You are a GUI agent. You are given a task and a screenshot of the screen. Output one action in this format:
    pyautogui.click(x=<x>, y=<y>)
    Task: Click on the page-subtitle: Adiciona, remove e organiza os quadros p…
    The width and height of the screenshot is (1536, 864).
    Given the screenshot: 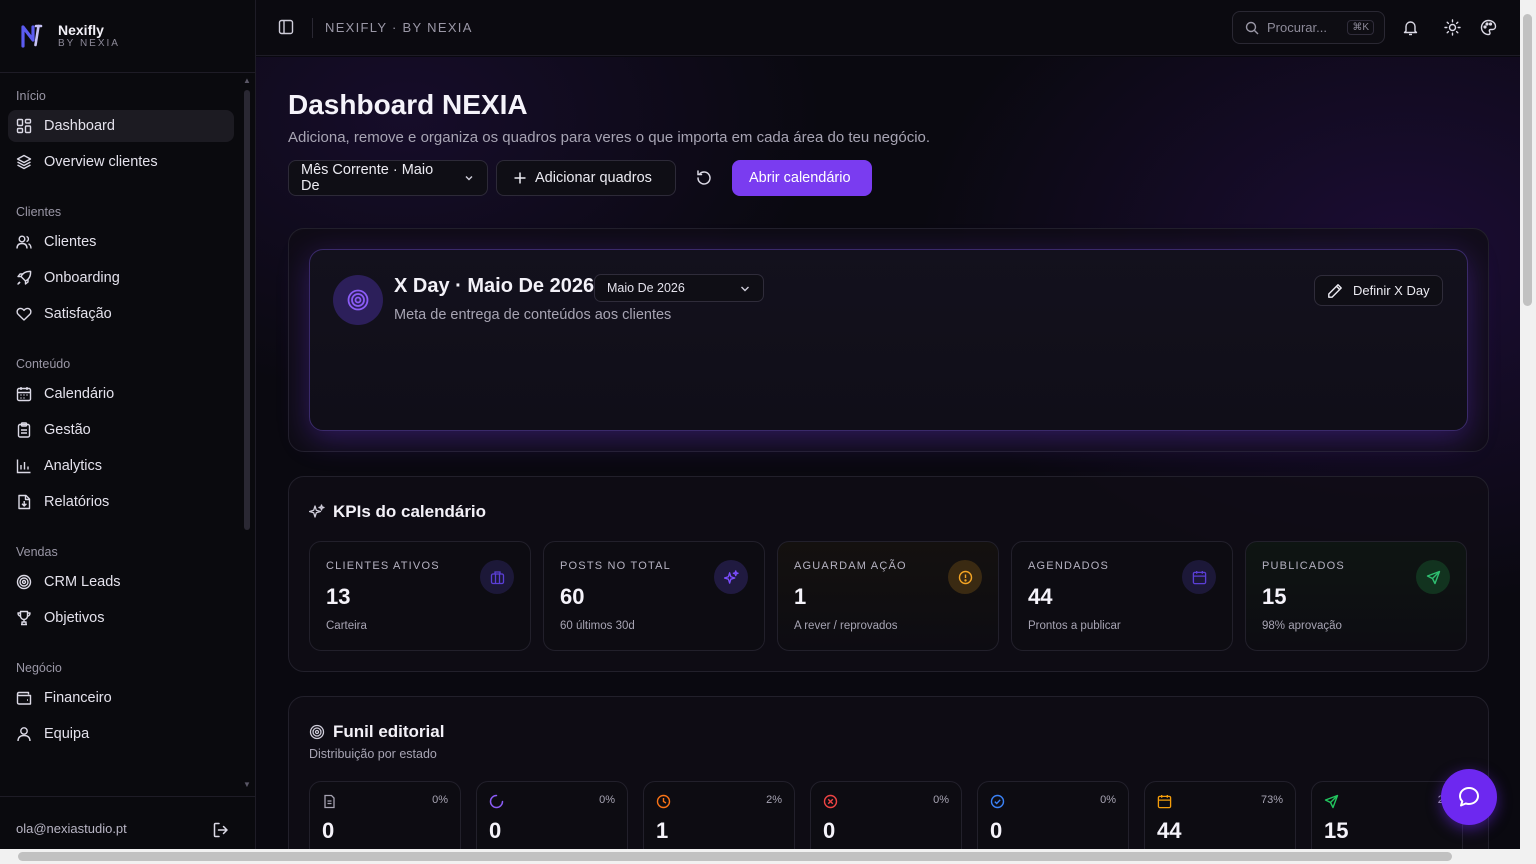 What is the action you would take?
    pyautogui.click(x=609, y=137)
    